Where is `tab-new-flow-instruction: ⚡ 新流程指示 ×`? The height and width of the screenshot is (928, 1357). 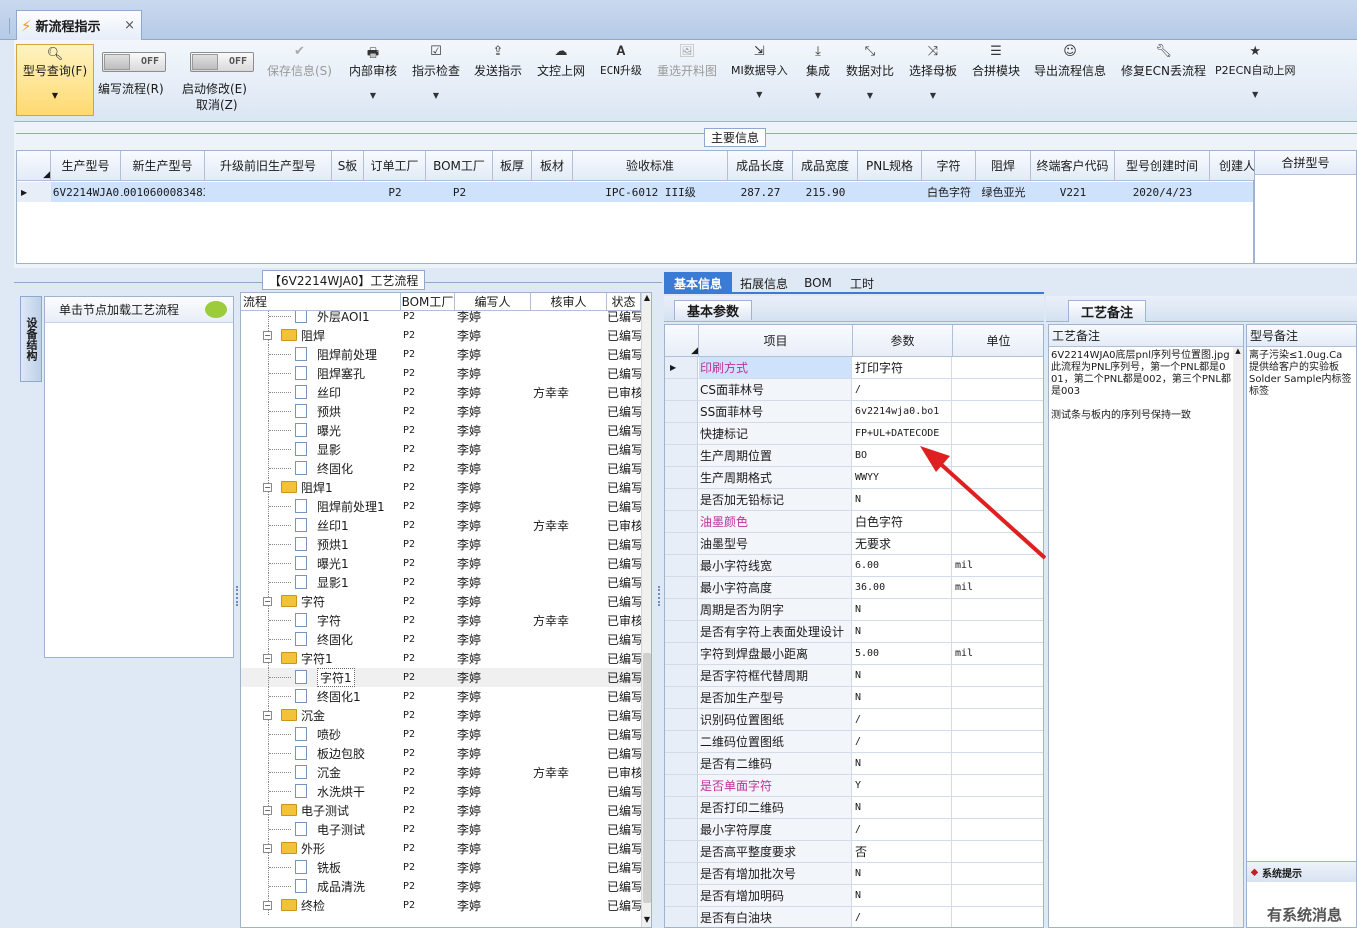
tab-new-flow-instruction: ⚡ 新流程指示 × is located at coordinates (79, 25).